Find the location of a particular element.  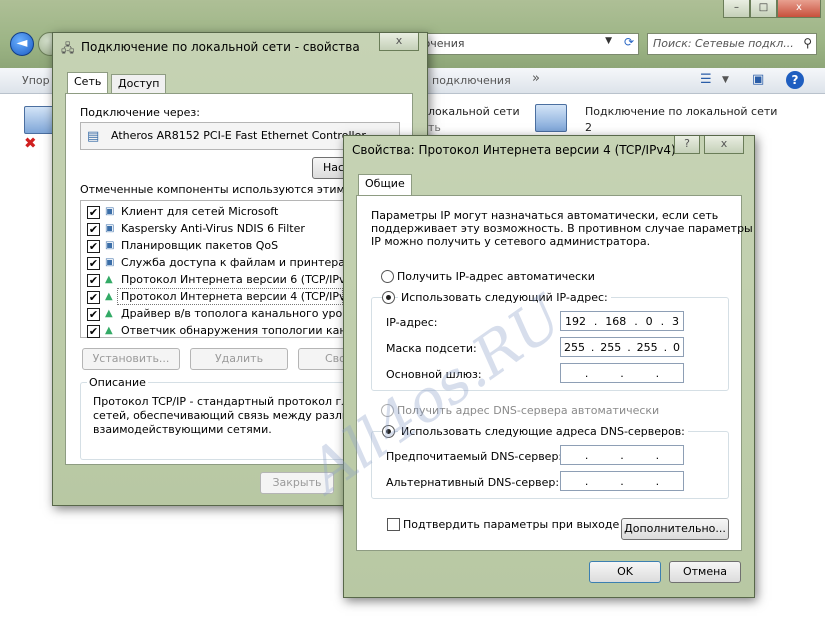

list-item: Ответчик обнаружения топологии канально is located at coordinates (251, 330).